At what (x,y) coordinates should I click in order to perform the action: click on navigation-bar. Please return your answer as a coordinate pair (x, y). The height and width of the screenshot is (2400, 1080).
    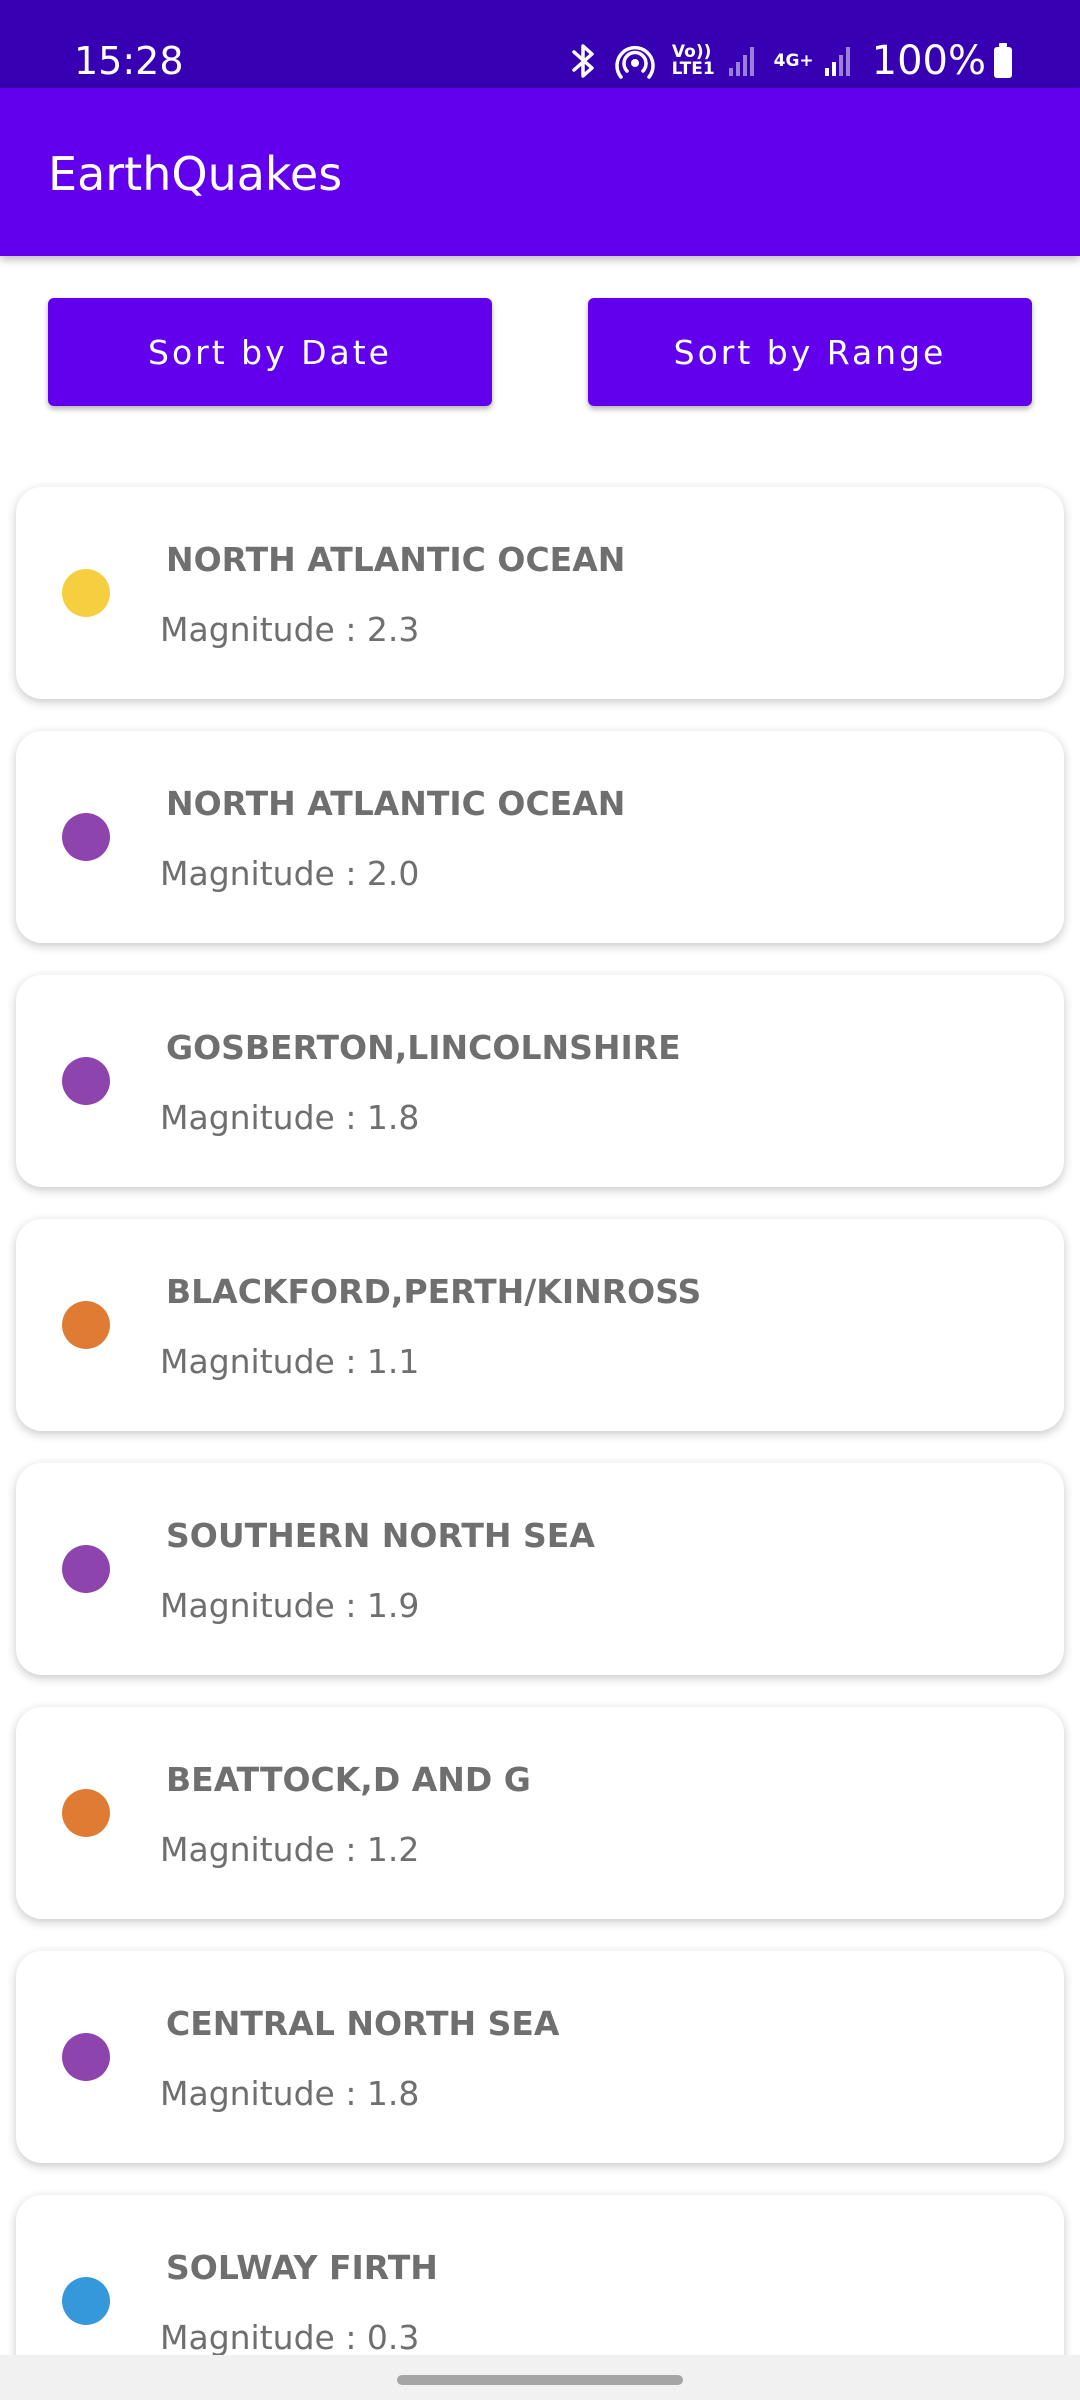
    Looking at the image, I should click on (540, 2377).